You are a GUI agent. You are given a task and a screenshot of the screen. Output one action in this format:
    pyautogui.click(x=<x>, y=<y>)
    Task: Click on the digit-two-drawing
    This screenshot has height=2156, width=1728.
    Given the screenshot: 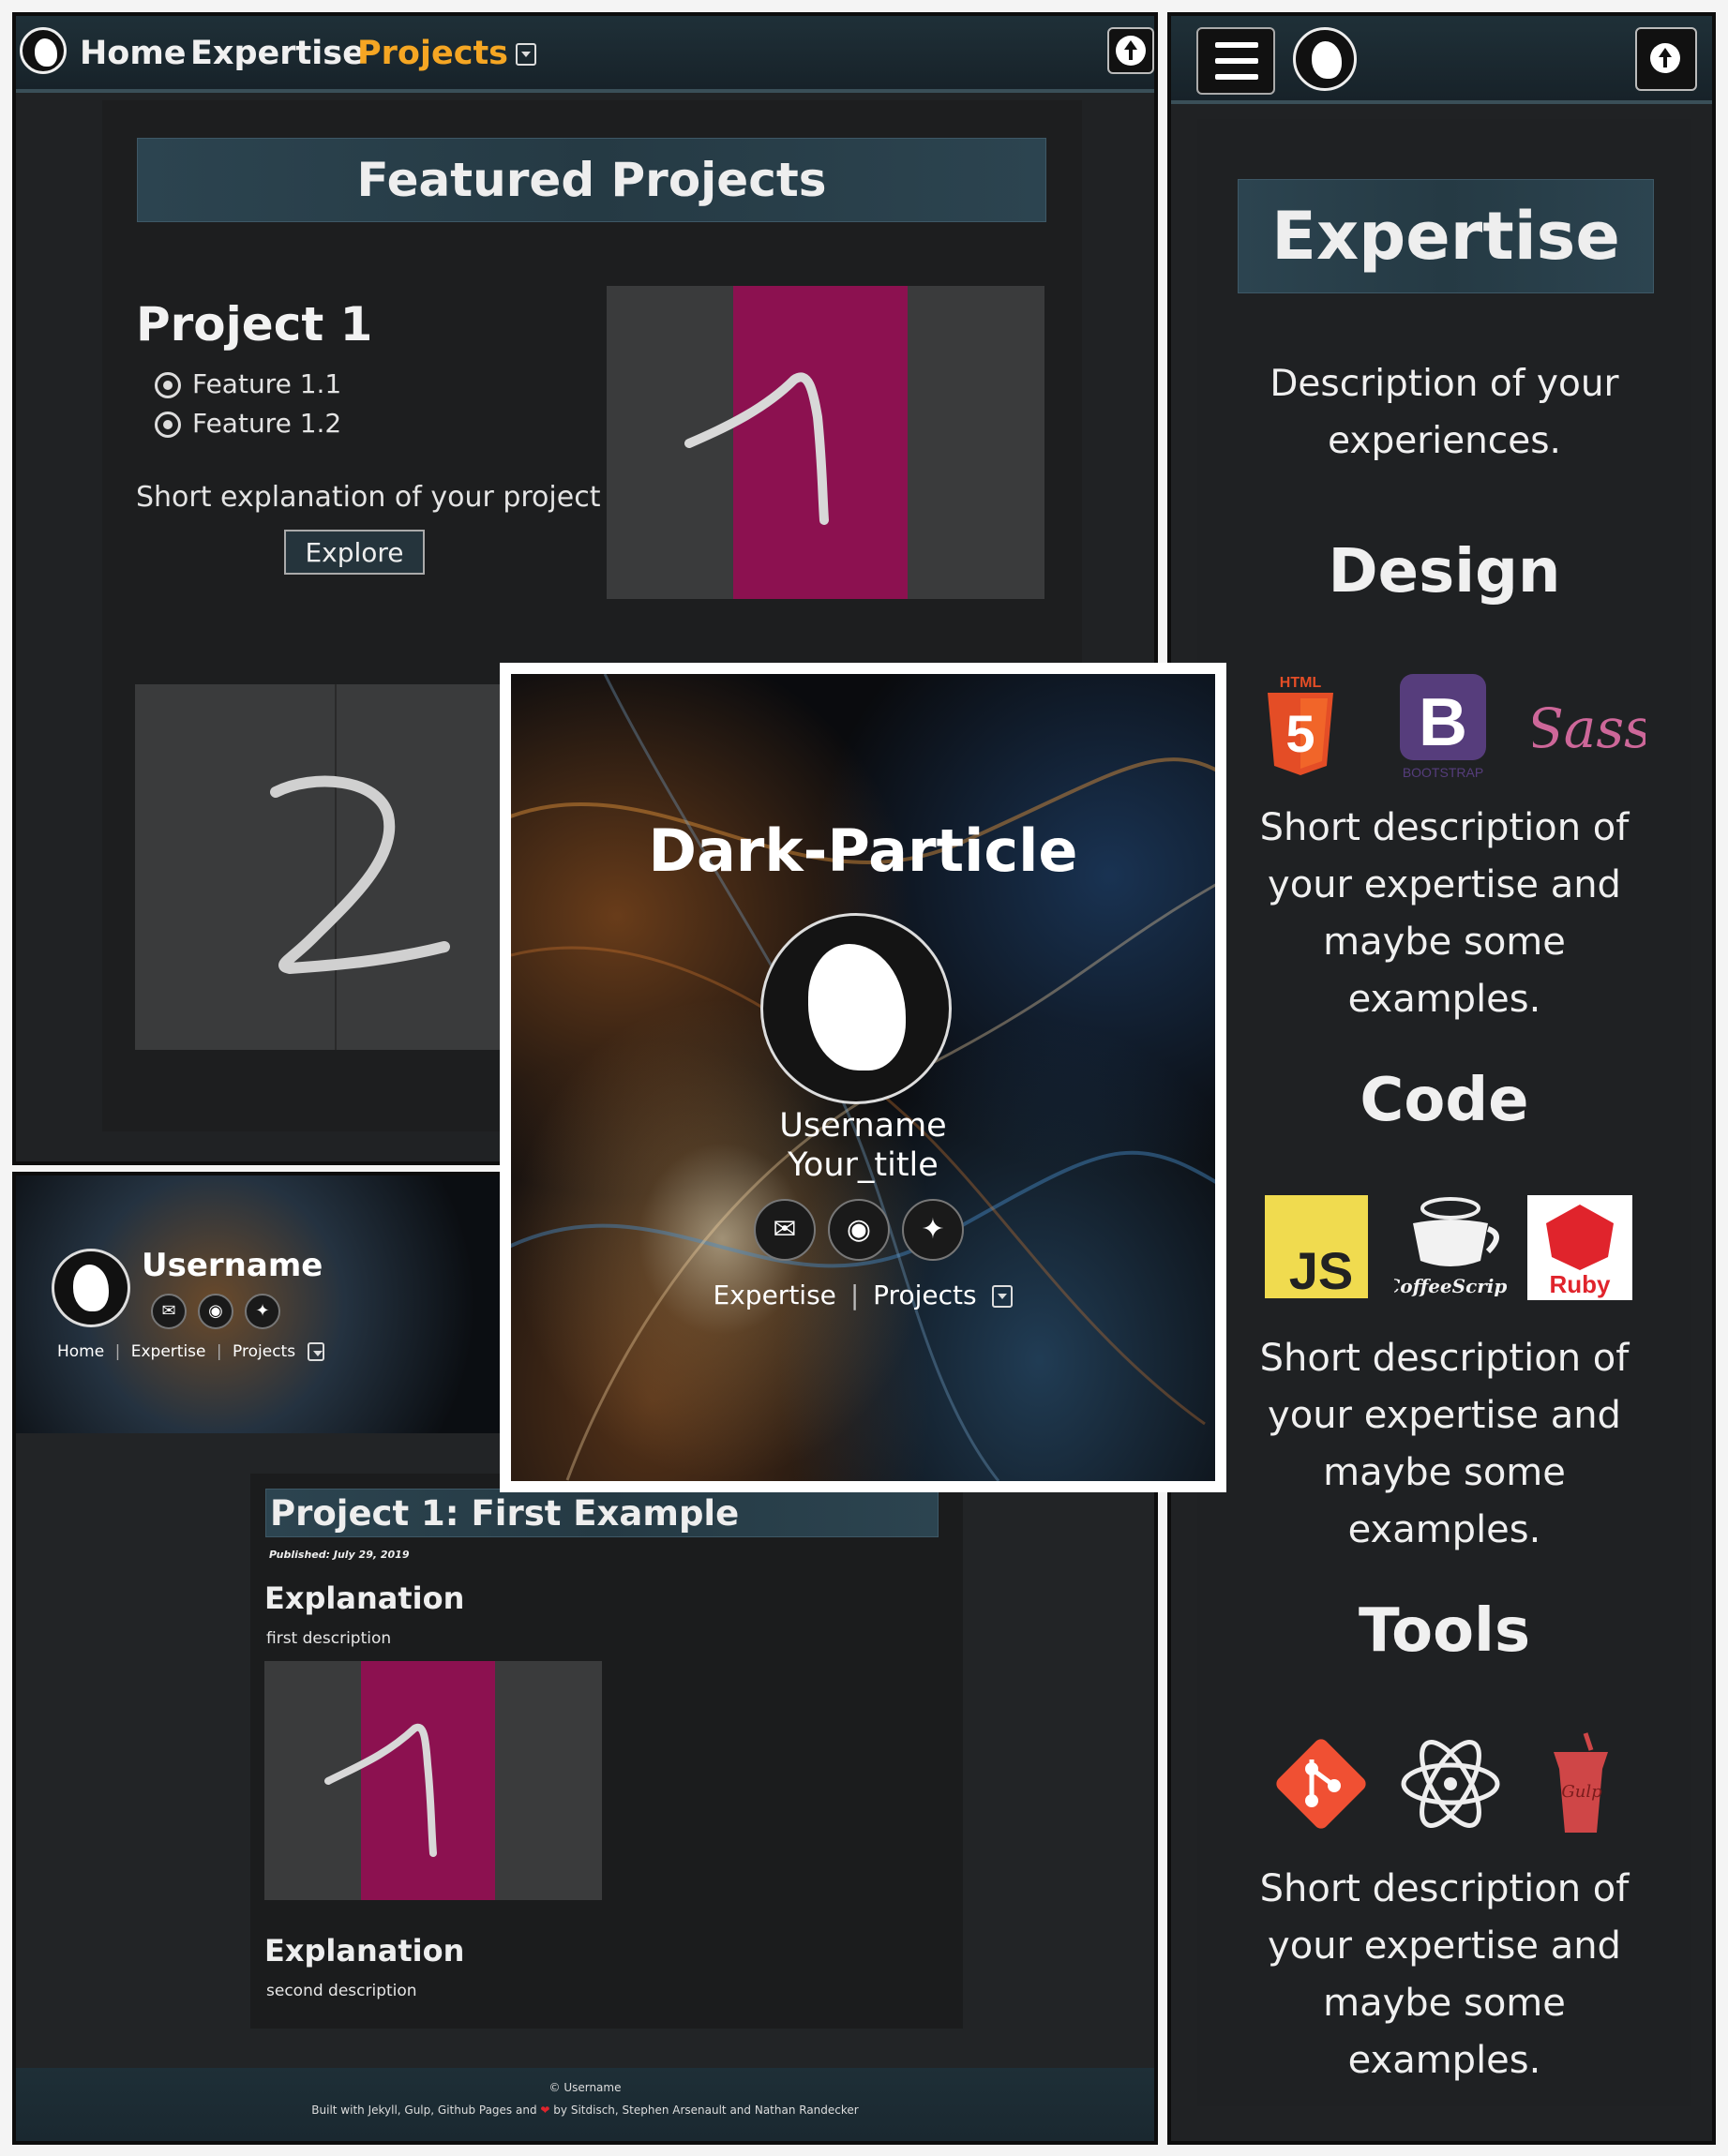 What is the action you would take?
    pyautogui.click(x=360, y=875)
    